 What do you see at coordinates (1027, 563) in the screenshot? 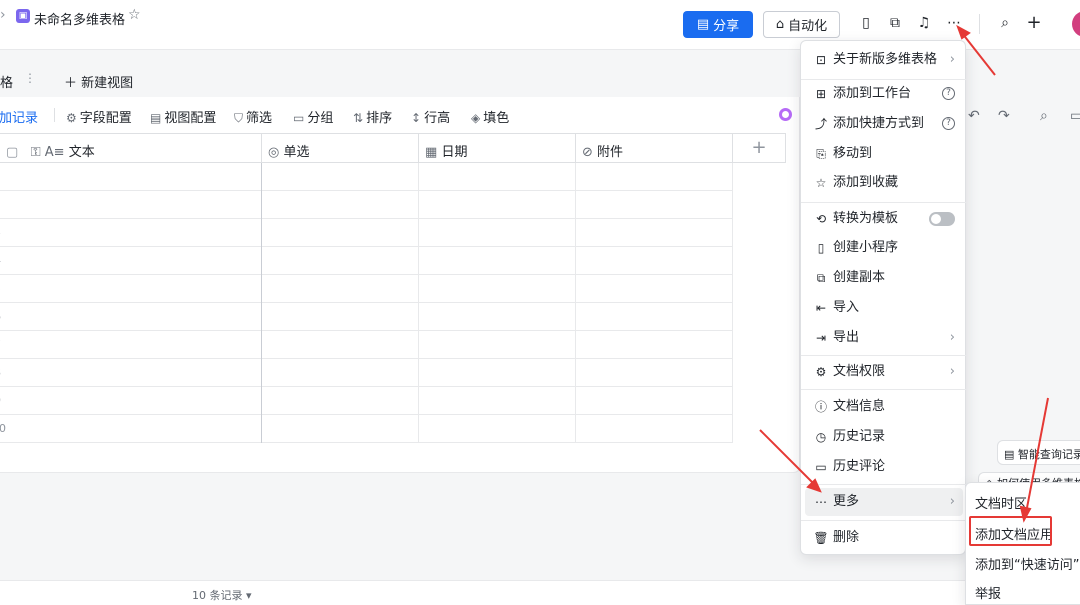
I see `submenu-item-quick-access: 添加到“快速访问”` at bounding box center [1027, 563].